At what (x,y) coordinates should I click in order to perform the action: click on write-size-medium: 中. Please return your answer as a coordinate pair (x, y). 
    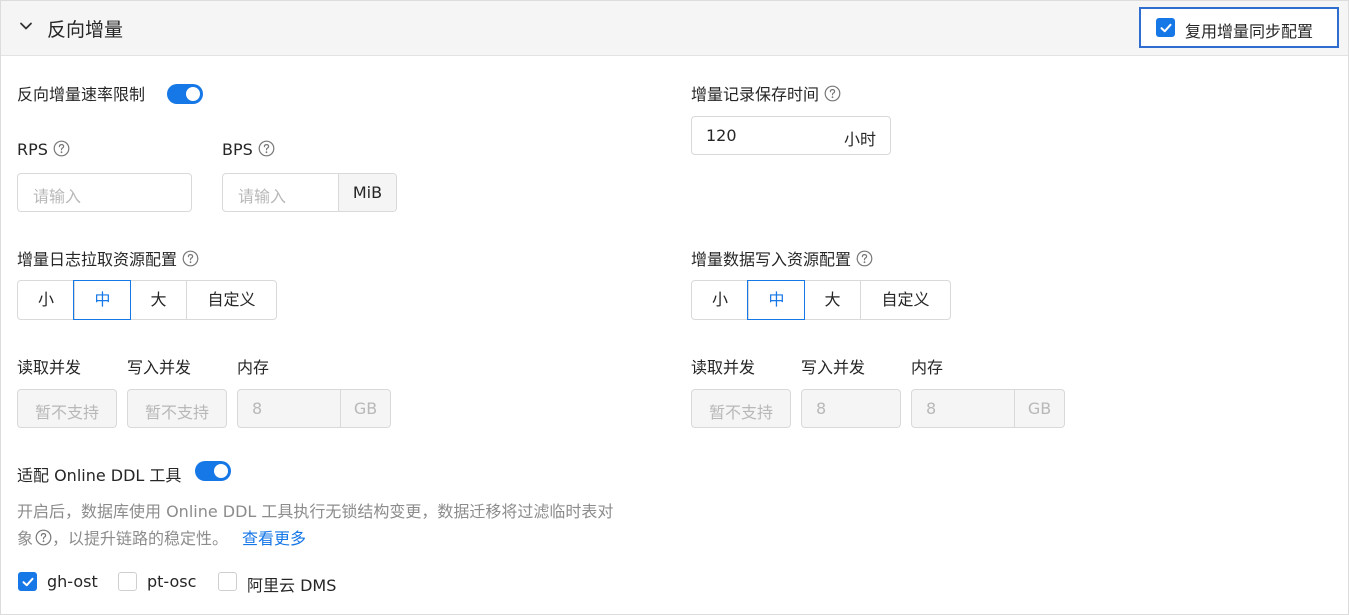
    Looking at the image, I should click on (776, 300).